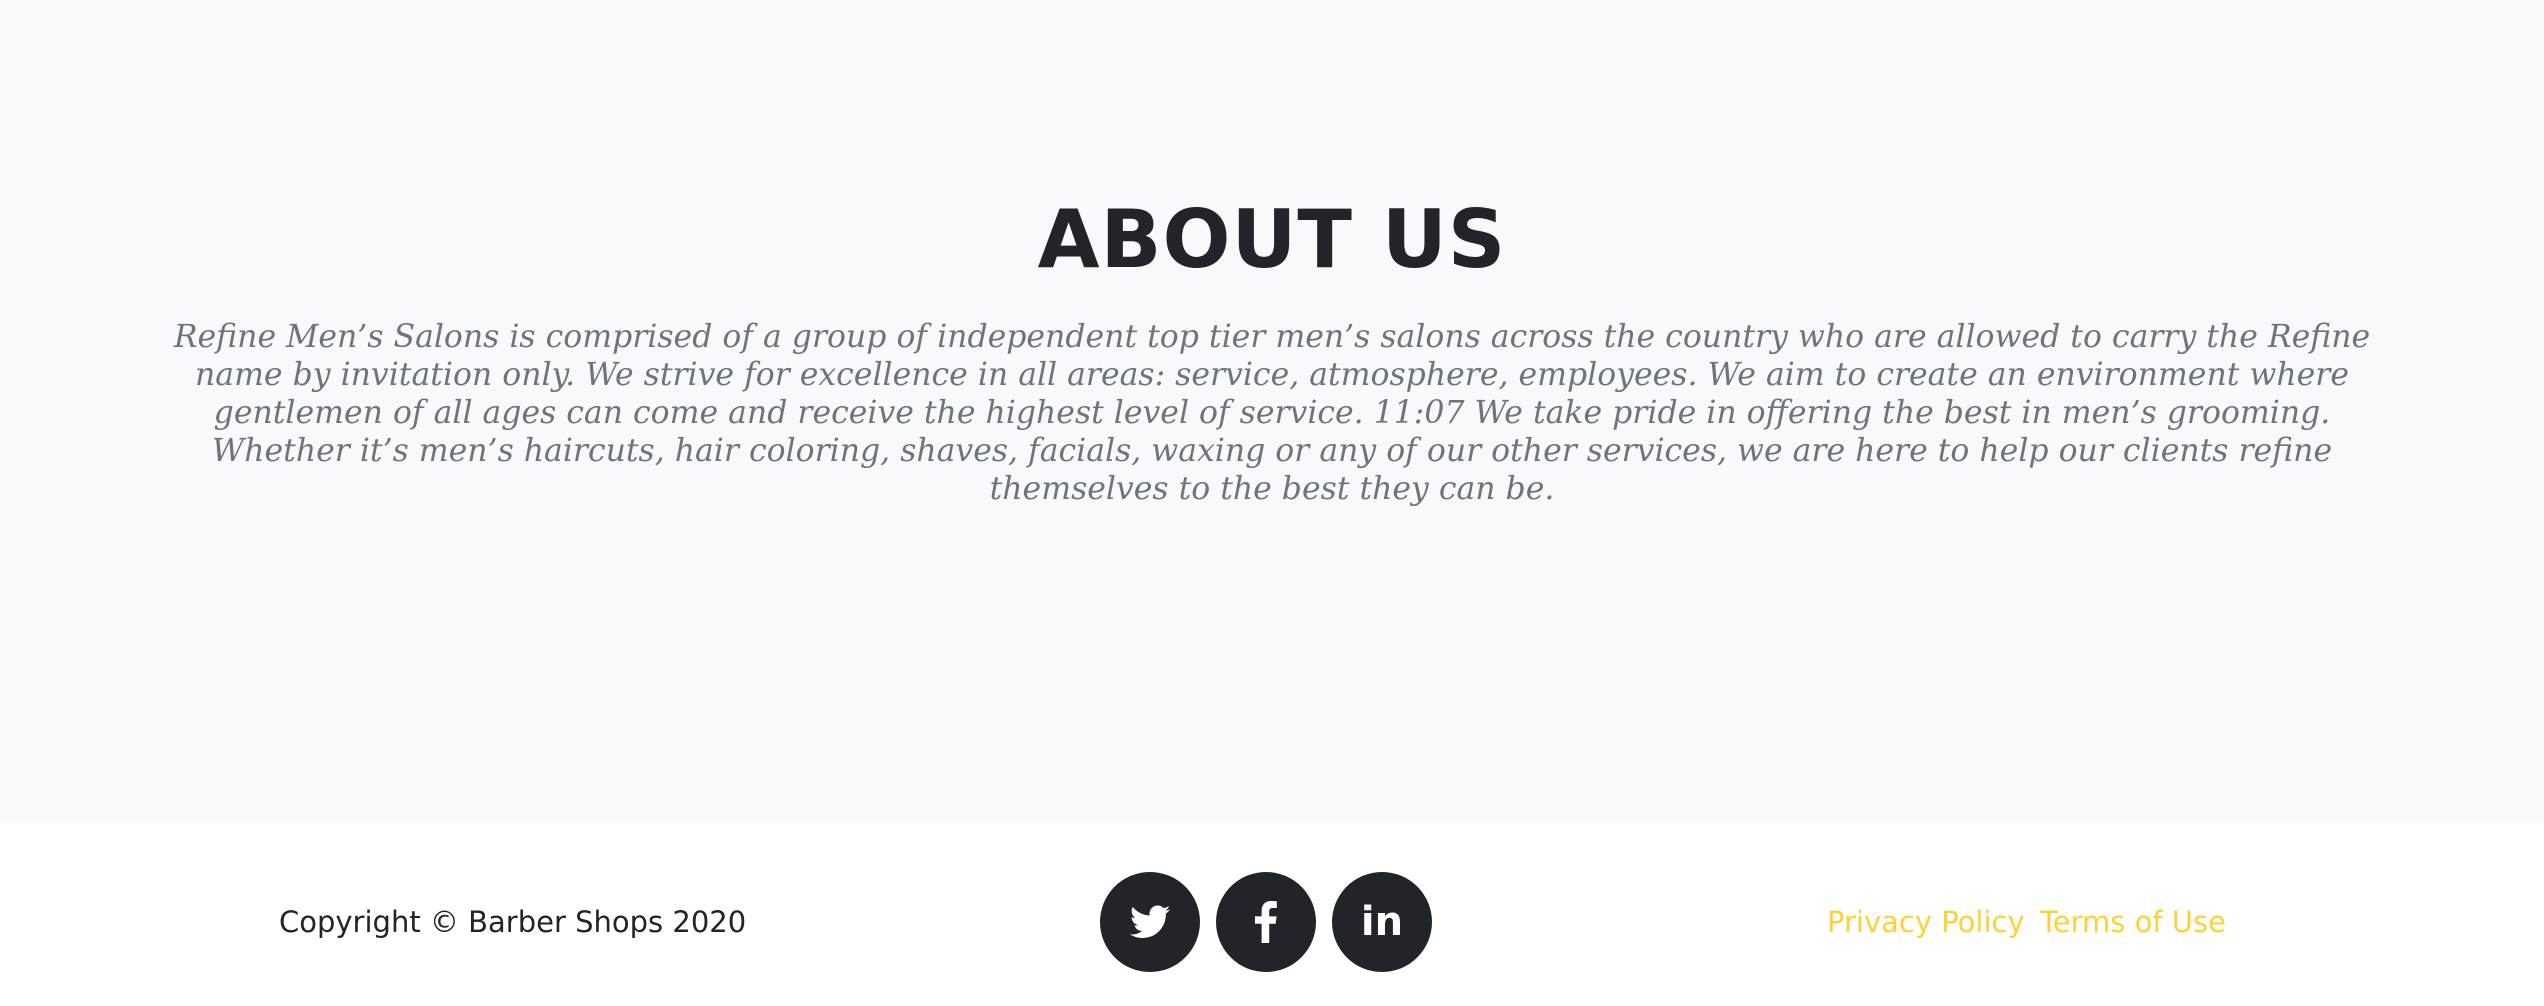 Image resolution: width=2544 pixels, height=1006 pixels. I want to click on linkedin-icon: in, so click(1382, 922).